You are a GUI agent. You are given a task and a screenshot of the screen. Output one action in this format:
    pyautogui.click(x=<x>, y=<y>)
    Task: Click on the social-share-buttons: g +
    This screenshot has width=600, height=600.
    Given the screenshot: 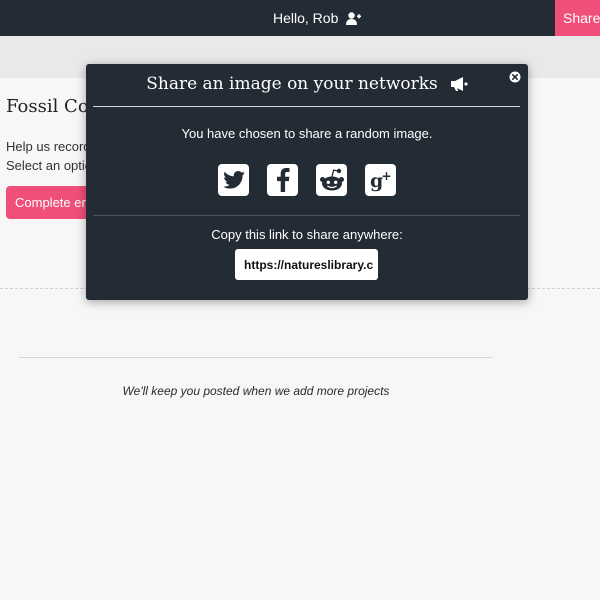 What is the action you would take?
    pyautogui.click(x=307, y=180)
    